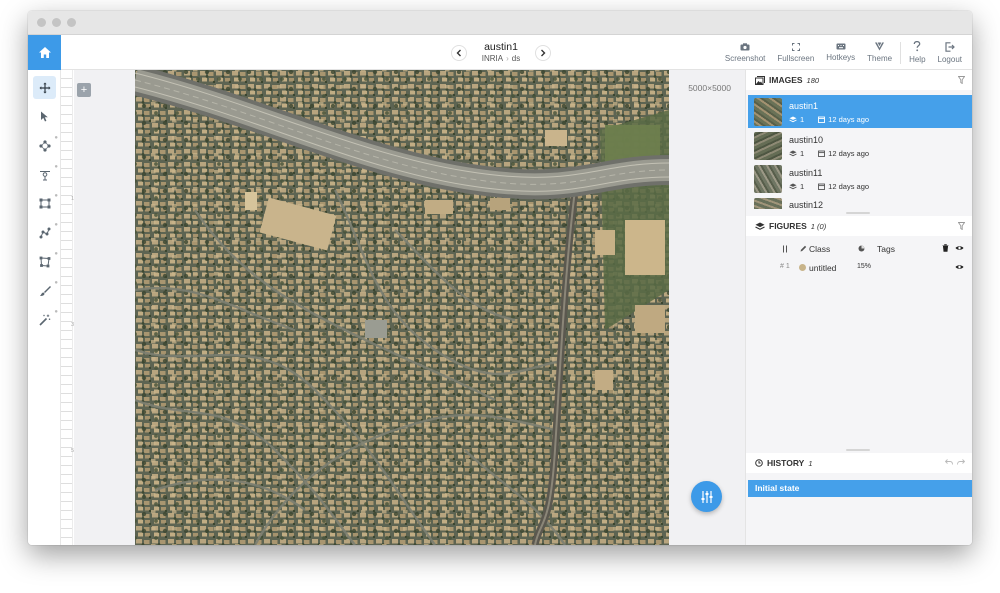 The height and width of the screenshot is (593, 1000). Describe the element at coordinates (56, 138) in the screenshot. I see `points-tool-hotkey-icon: ●` at that location.